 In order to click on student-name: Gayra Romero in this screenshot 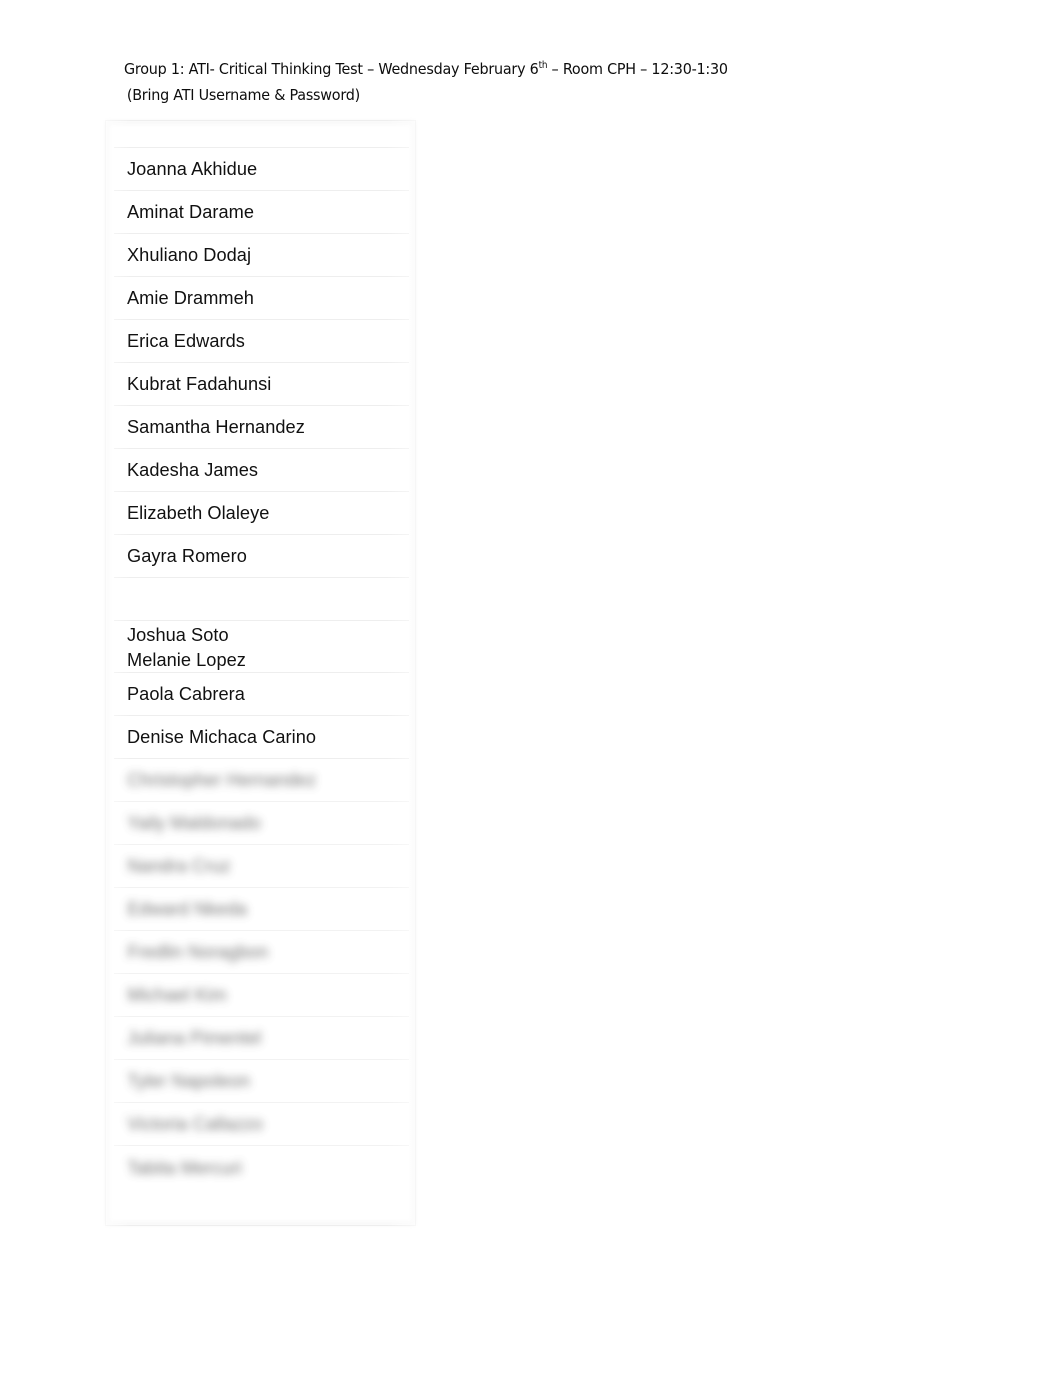, I will do `click(187, 556)`.